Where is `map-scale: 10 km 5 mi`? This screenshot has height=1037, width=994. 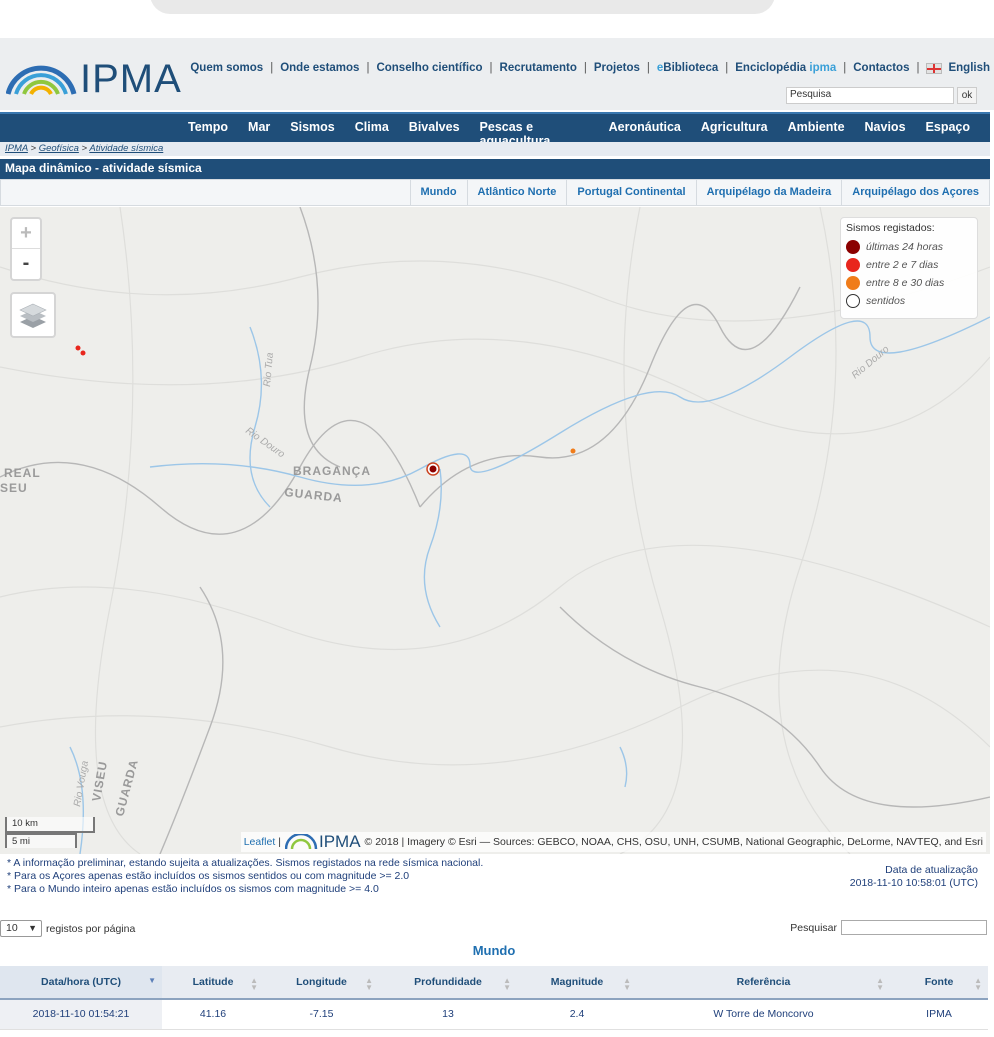 map-scale: 10 km 5 mi is located at coordinates (50, 832).